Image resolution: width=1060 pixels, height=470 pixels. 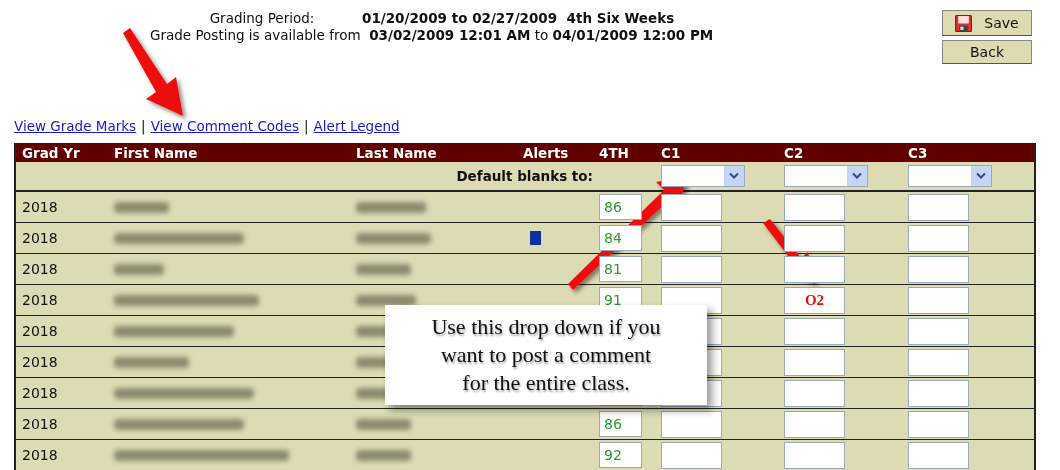 I want to click on period-value: 01/20/2009 to 02/27/2009 4th Six Weeks, so click(x=518, y=18).